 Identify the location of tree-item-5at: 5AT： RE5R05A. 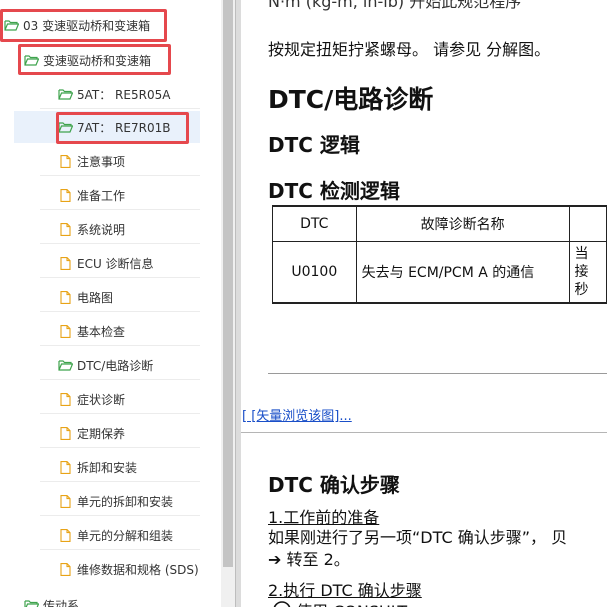
(120, 94).